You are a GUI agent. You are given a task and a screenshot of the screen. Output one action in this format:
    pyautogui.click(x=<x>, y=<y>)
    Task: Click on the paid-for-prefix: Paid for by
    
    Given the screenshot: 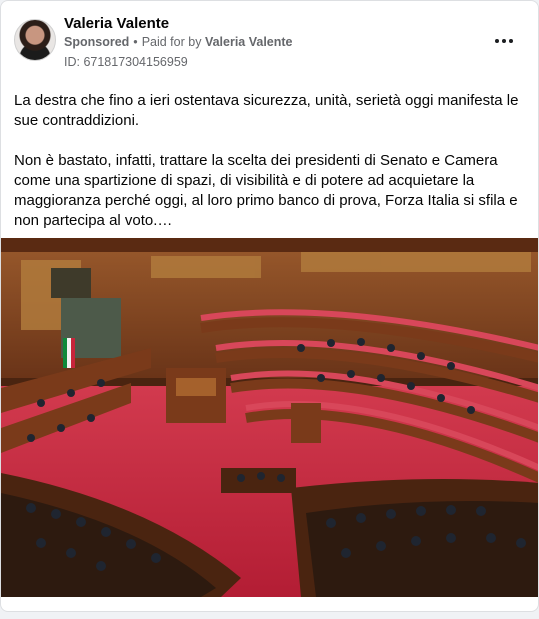 What is the action you would take?
    pyautogui.click(x=171, y=42)
    